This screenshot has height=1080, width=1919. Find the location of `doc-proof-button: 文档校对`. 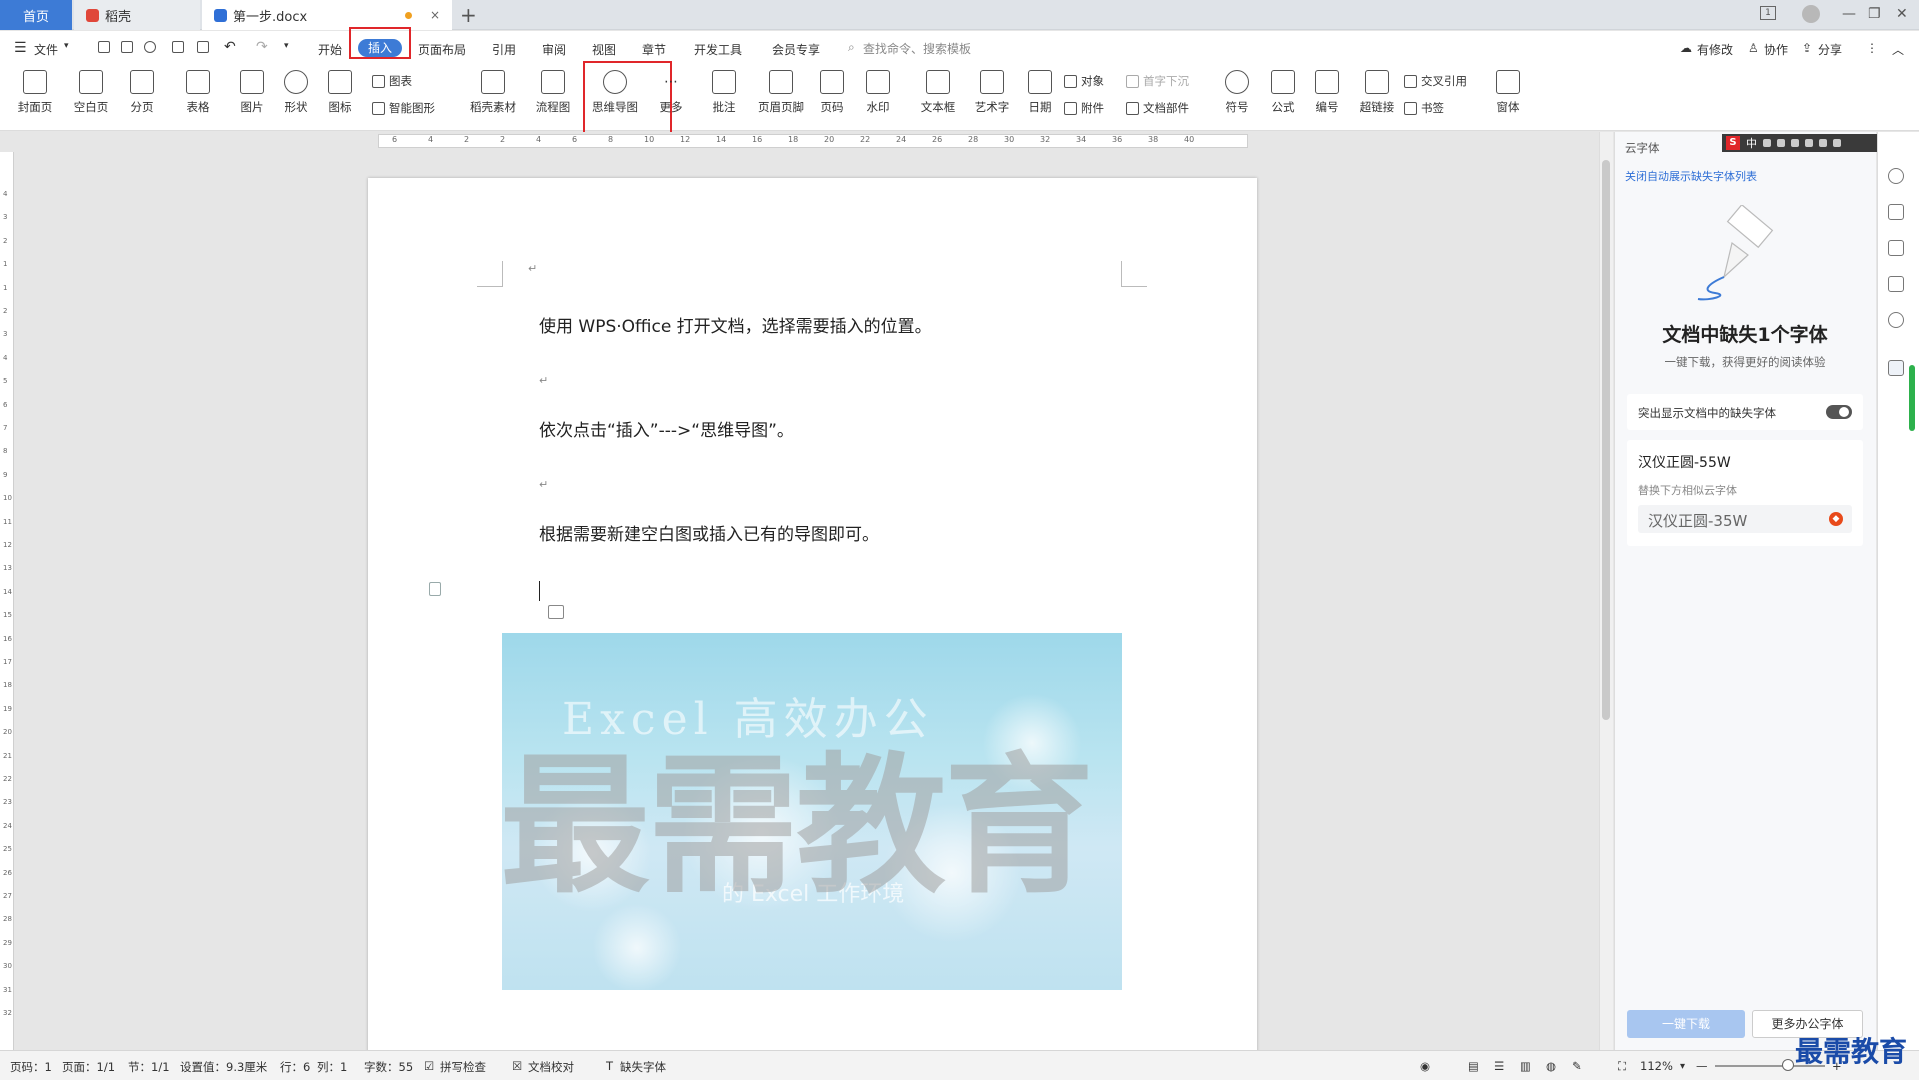

doc-proof-button: 文档校对 is located at coordinates (551, 1067).